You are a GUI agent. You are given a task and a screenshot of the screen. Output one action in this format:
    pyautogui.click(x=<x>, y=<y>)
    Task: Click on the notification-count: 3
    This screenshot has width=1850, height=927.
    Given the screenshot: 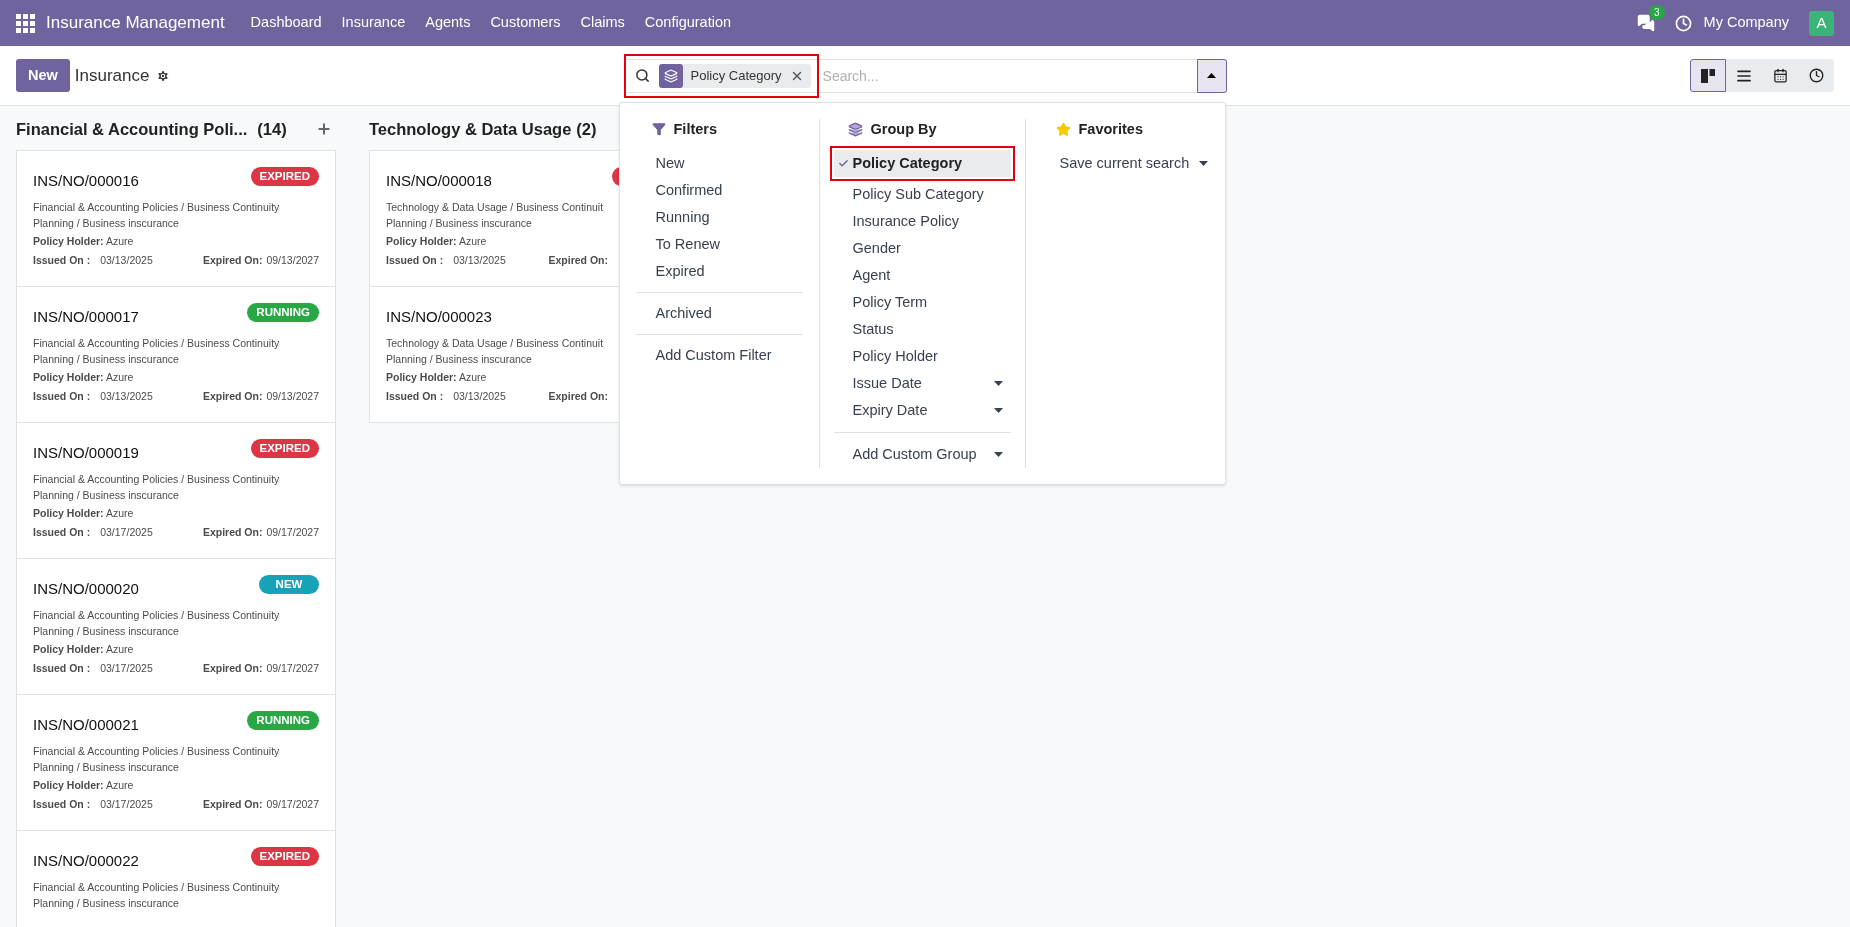 What is the action you would take?
    pyautogui.click(x=1657, y=12)
    